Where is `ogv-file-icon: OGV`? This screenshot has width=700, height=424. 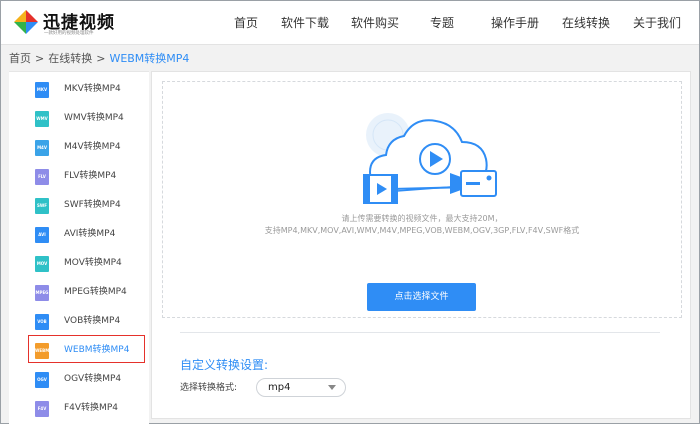
ogv-file-icon: OGV is located at coordinates (42, 380).